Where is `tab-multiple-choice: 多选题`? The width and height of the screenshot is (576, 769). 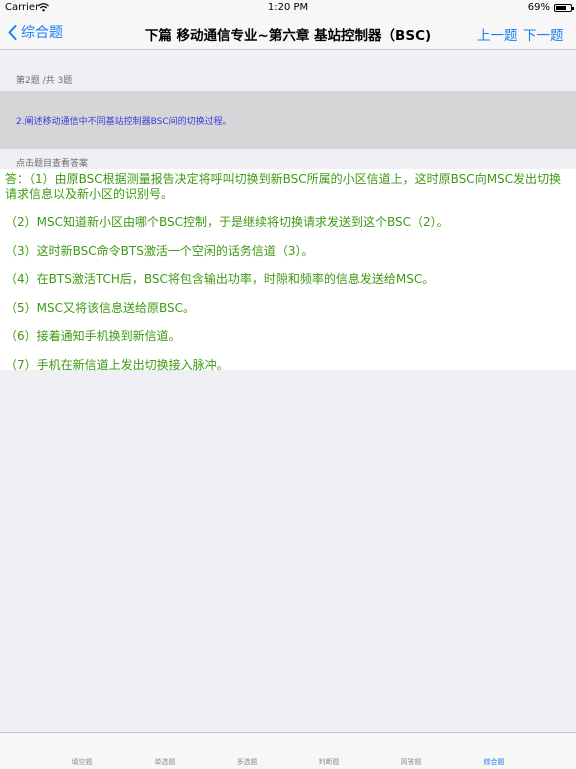
tab-multiple-choice: 多选题 is located at coordinates (247, 762).